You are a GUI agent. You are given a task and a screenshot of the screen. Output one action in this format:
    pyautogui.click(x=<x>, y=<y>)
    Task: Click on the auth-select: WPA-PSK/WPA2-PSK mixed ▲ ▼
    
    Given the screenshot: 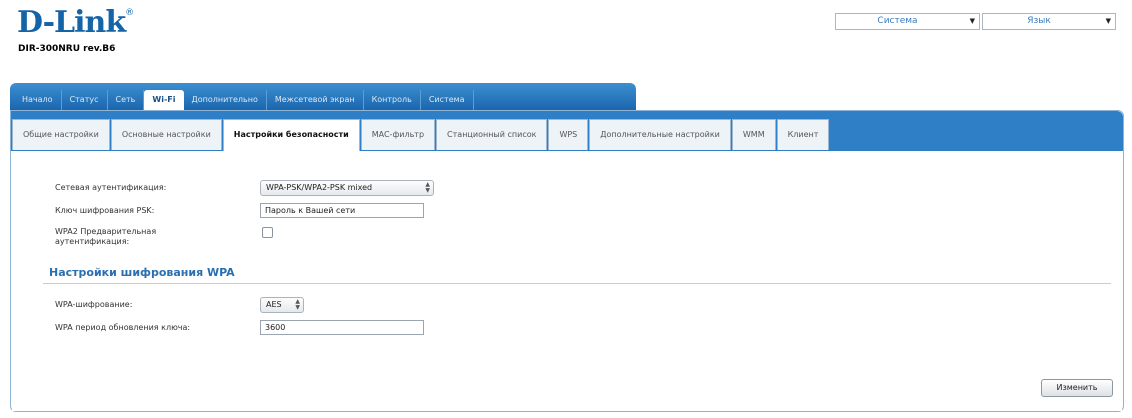 What is the action you would take?
    pyautogui.click(x=347, y=188)
    